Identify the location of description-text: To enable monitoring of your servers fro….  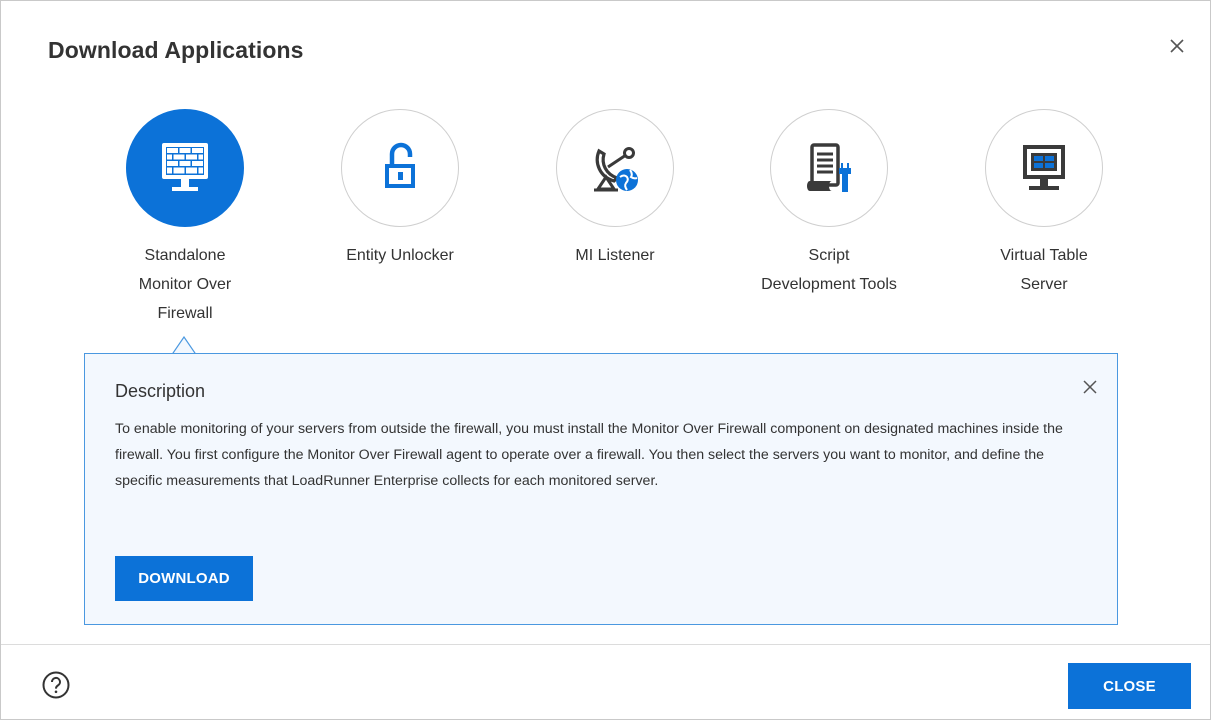
(589, 455).